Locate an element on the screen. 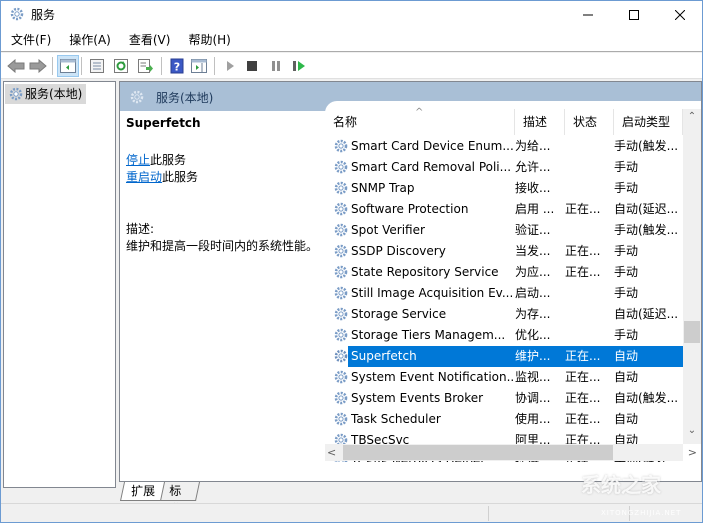  help-button: ? is located at coordinates (177, 66).